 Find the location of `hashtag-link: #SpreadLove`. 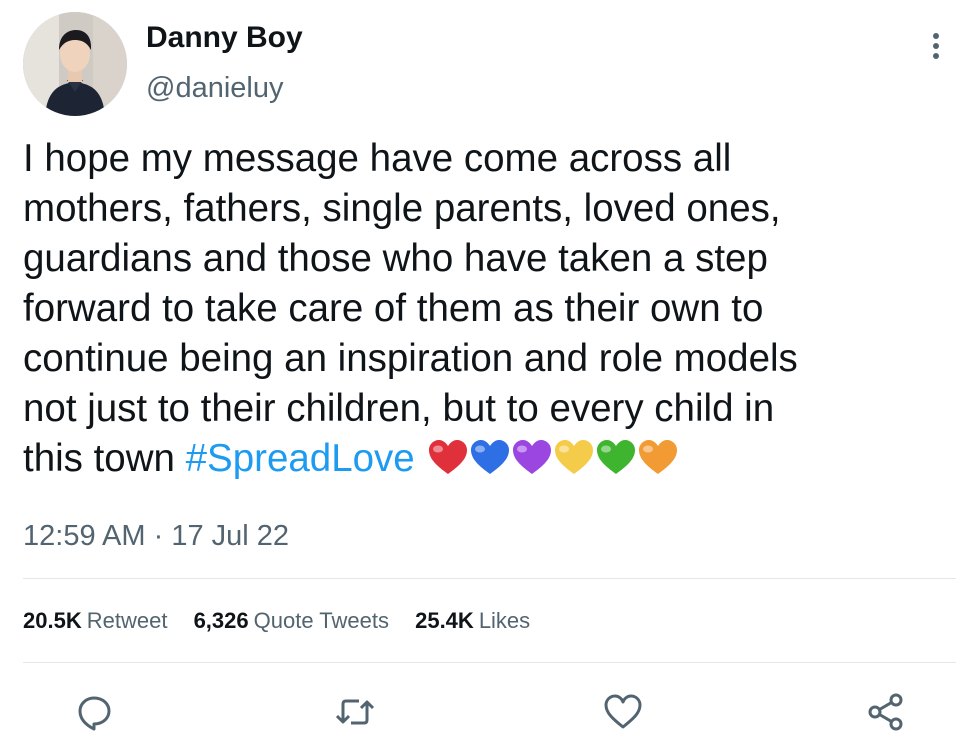

hashtag-link: #SpreadLove is located at coordinates (300, 458).